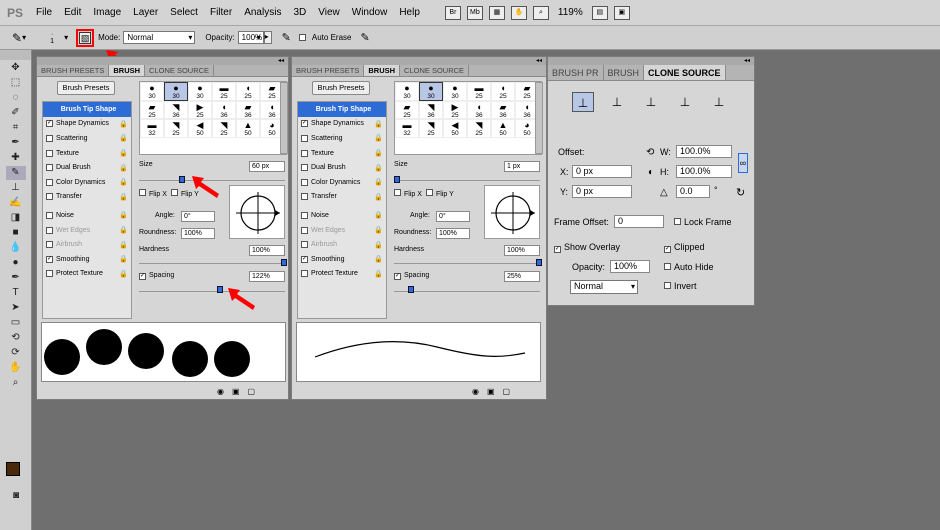  I want to click on overlay-blend-select: Normal, so click(604, 287).